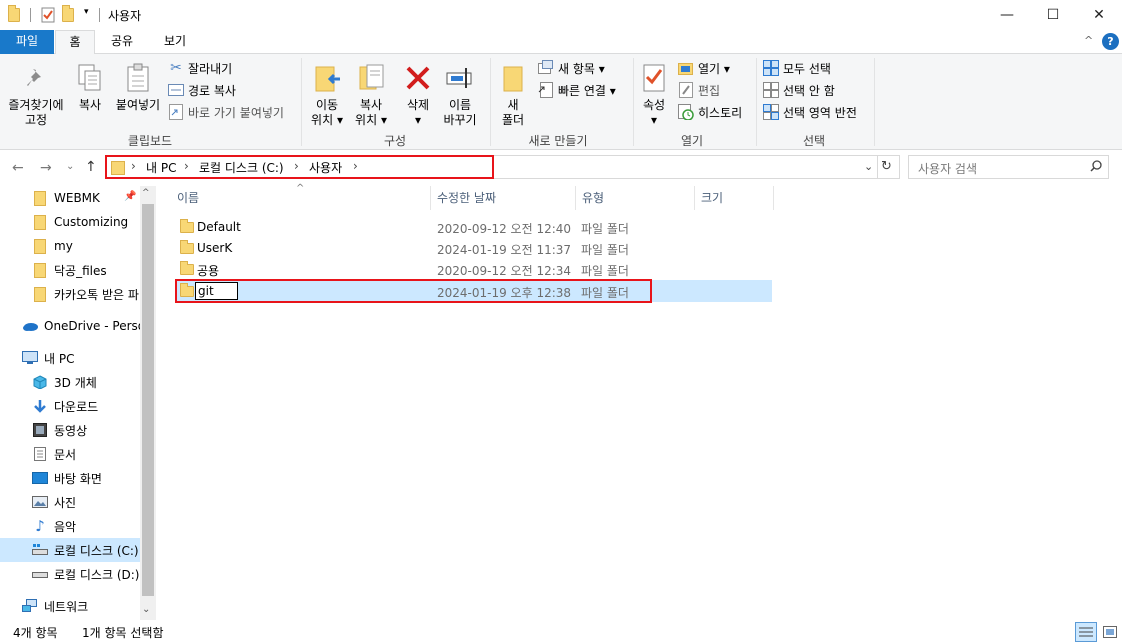 This screenshot has width=1122, height=643. What do you see at coordinates (36, 78) in the screenshot?
I see `pin-icon` at bounding box center [36, 78].